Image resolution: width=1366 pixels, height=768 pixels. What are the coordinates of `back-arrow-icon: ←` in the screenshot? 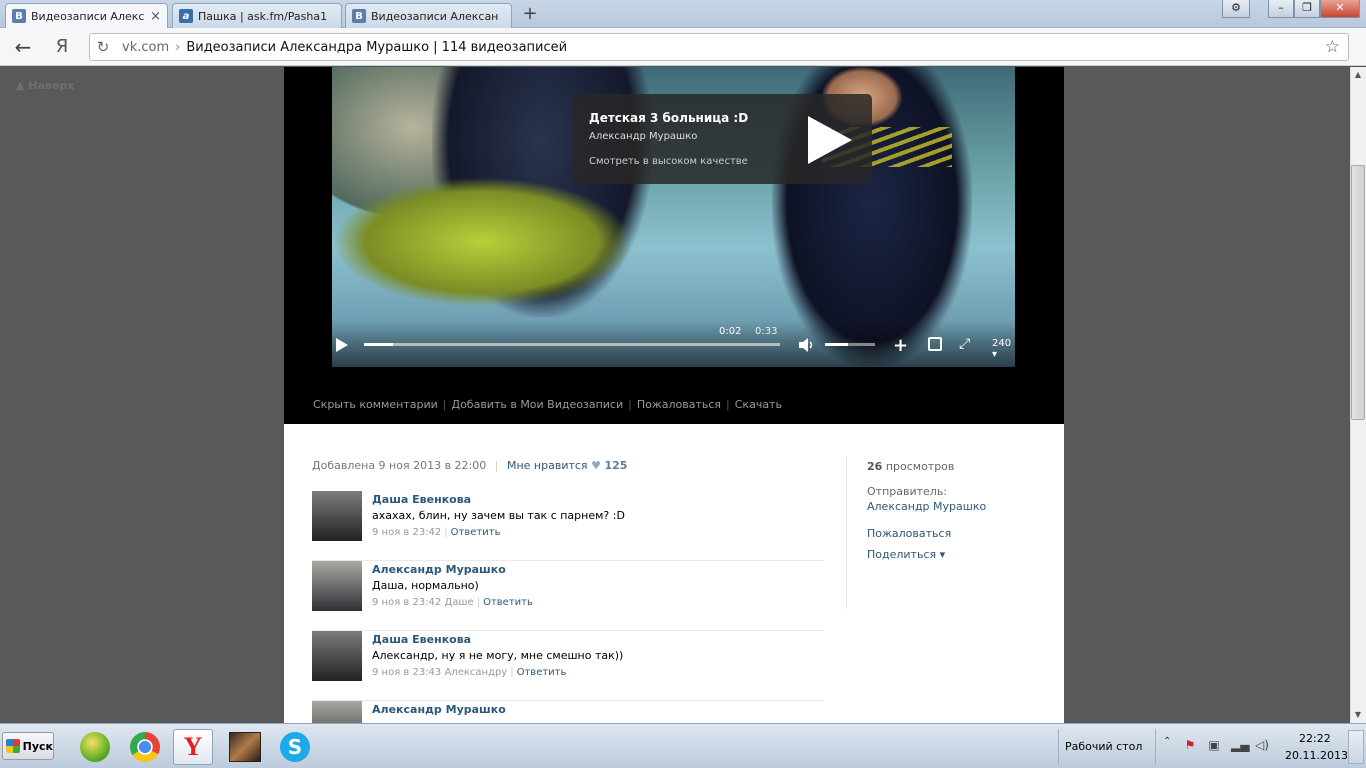 It's located at (23, 47).